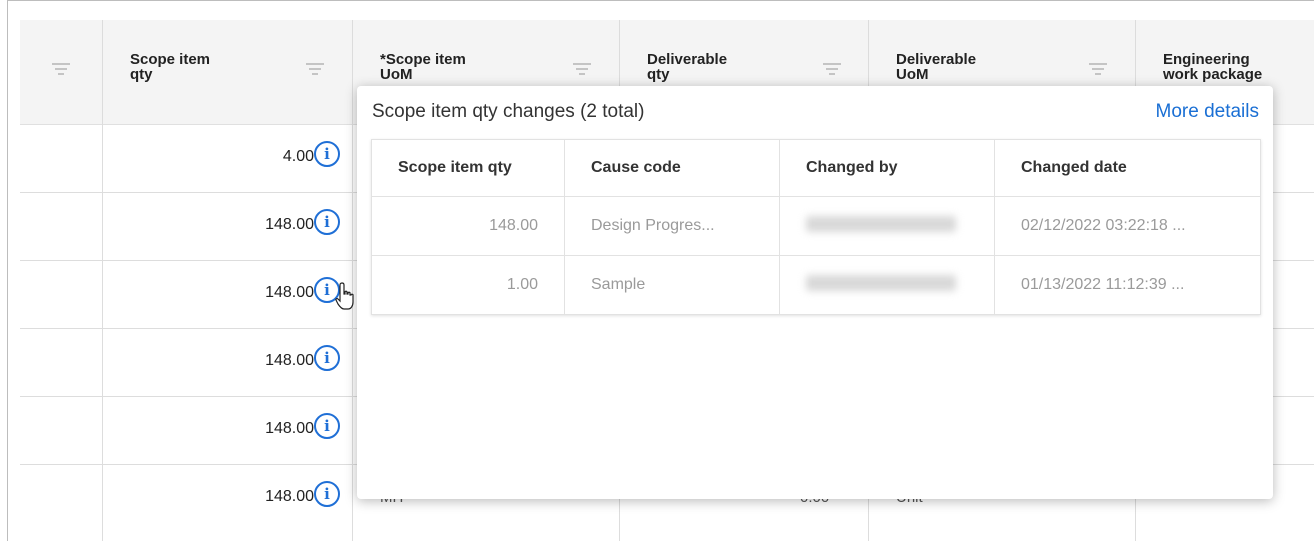 Image resolution: width=1314 pixels, height=541 pixels. What do you see at coordinates (508, 111) in the screenshot?
I see `popup-title: Scope item qty changes (2 total)` at bounding box center [508, 111].